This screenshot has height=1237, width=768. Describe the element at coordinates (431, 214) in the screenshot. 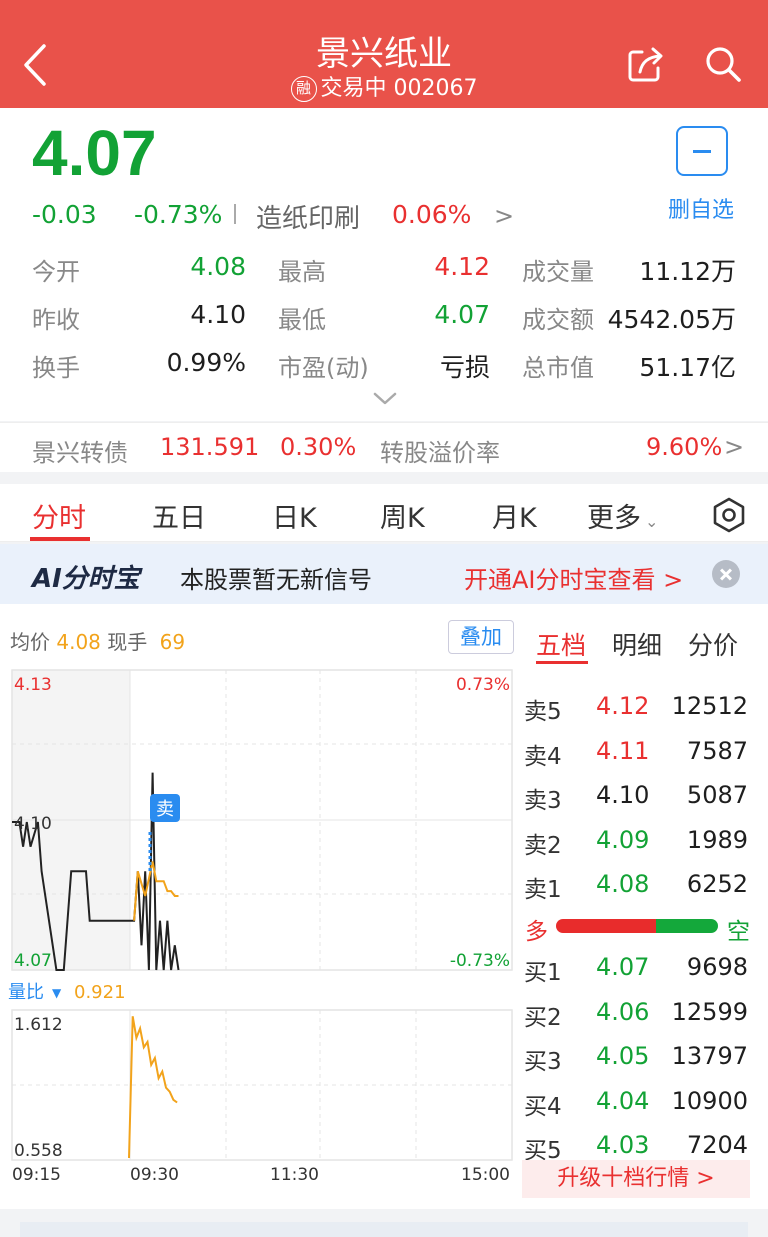

I see `industry-change-pct: 0.06%` at that location.